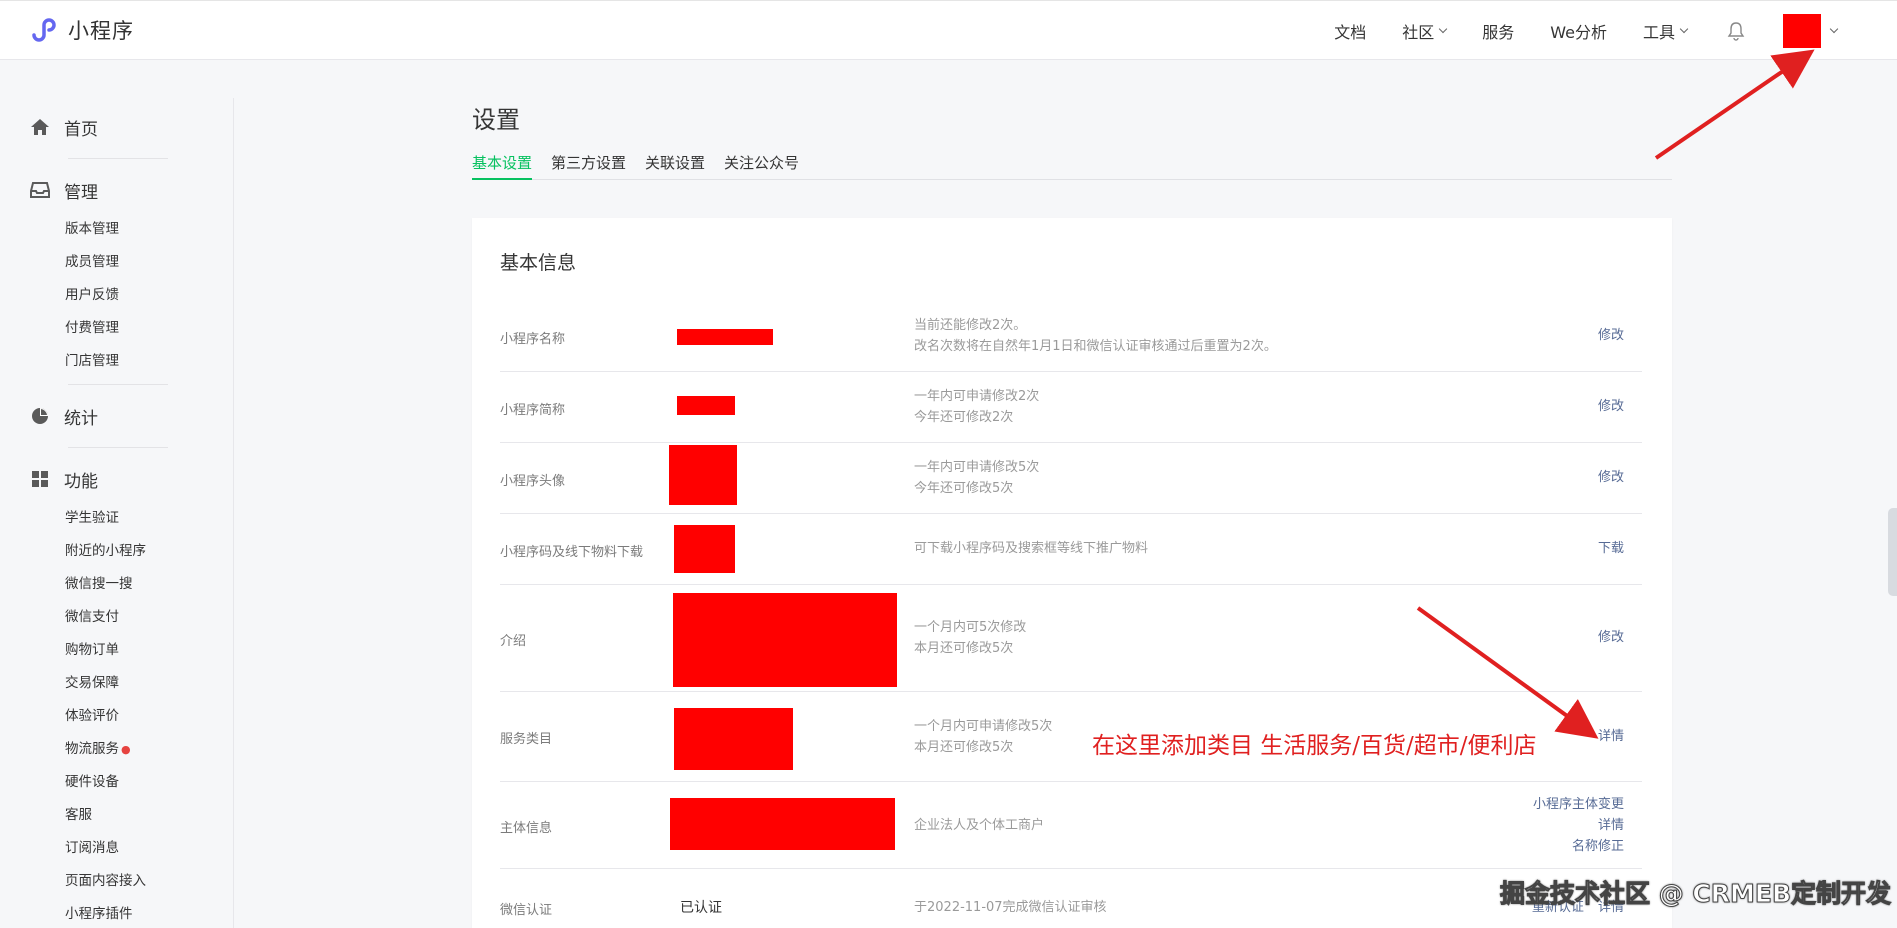  Describe the element at coordinates (1578, 804) in the screenshot. I see `entity-change-link: 小程序主体变更` at that location.